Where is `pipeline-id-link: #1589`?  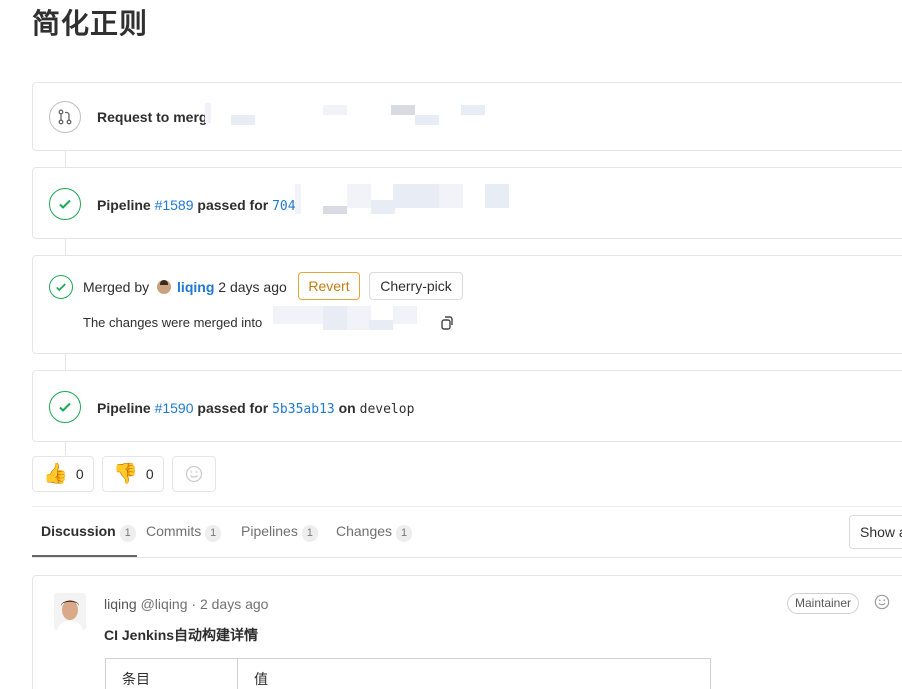
pipeline-id-link: #1589 is located at coordinates (174, 205).